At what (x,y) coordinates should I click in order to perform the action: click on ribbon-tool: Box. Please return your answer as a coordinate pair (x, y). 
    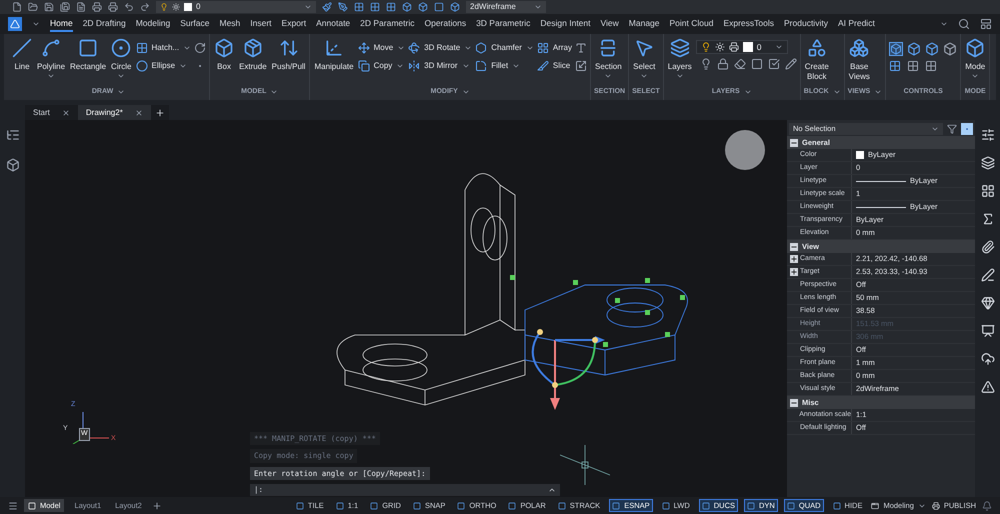
    Looking at the image, I should click on (224, 55).